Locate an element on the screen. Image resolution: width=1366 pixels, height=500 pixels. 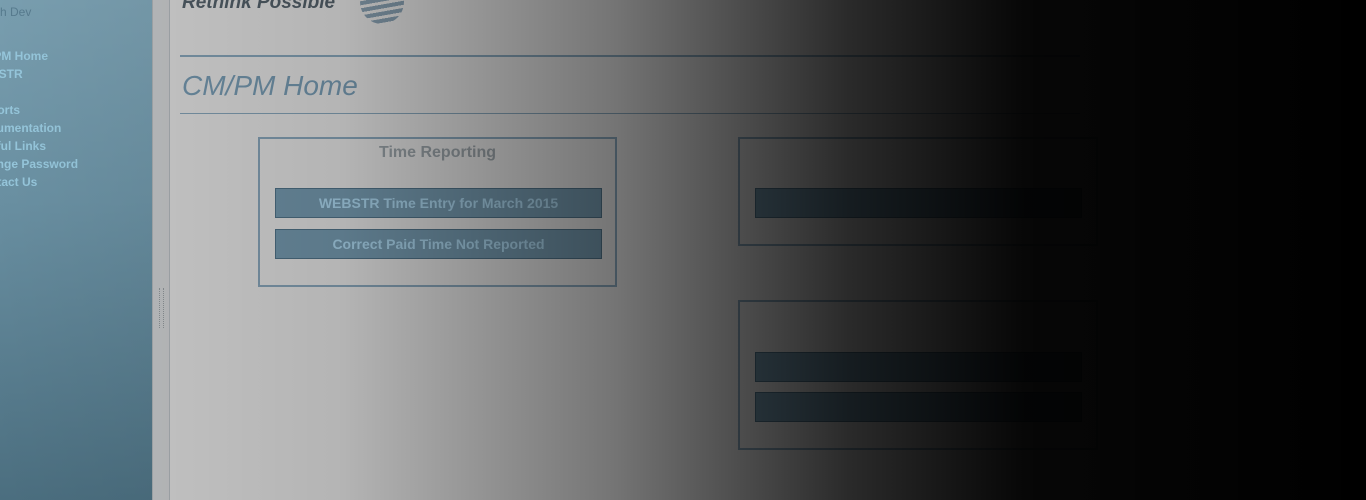
sidebar-item-documentation: cumentation is located at coordinates (39, 128).